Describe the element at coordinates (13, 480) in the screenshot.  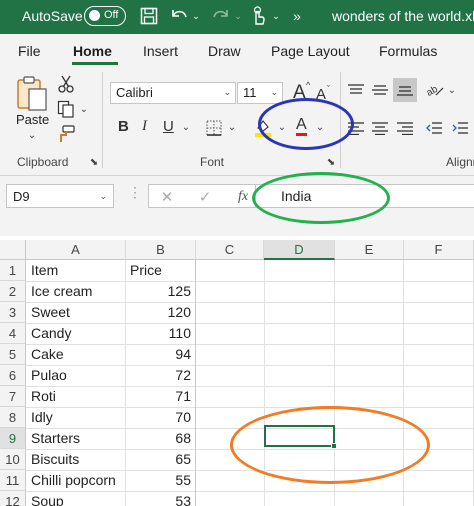
I see `row-header: 11` at that location.